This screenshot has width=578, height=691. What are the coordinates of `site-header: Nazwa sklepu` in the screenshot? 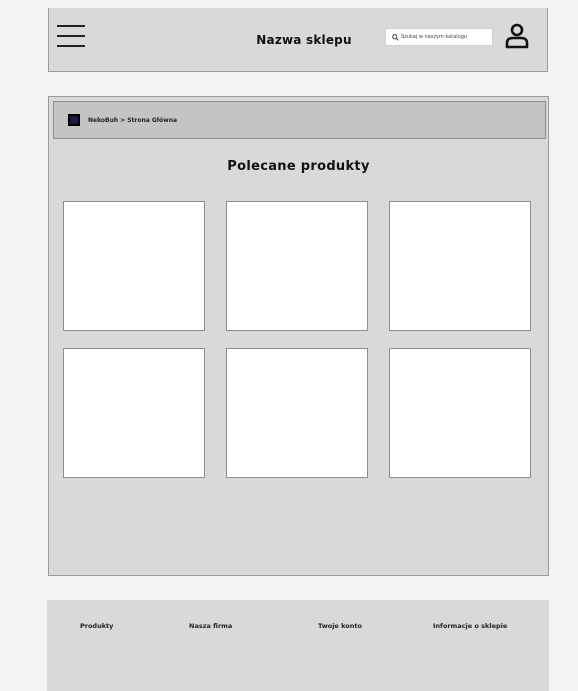 It's located at (298, 40).